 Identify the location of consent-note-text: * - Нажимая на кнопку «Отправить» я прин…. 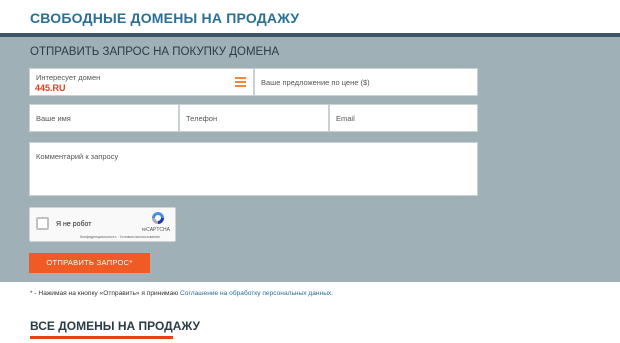
(104, 293).